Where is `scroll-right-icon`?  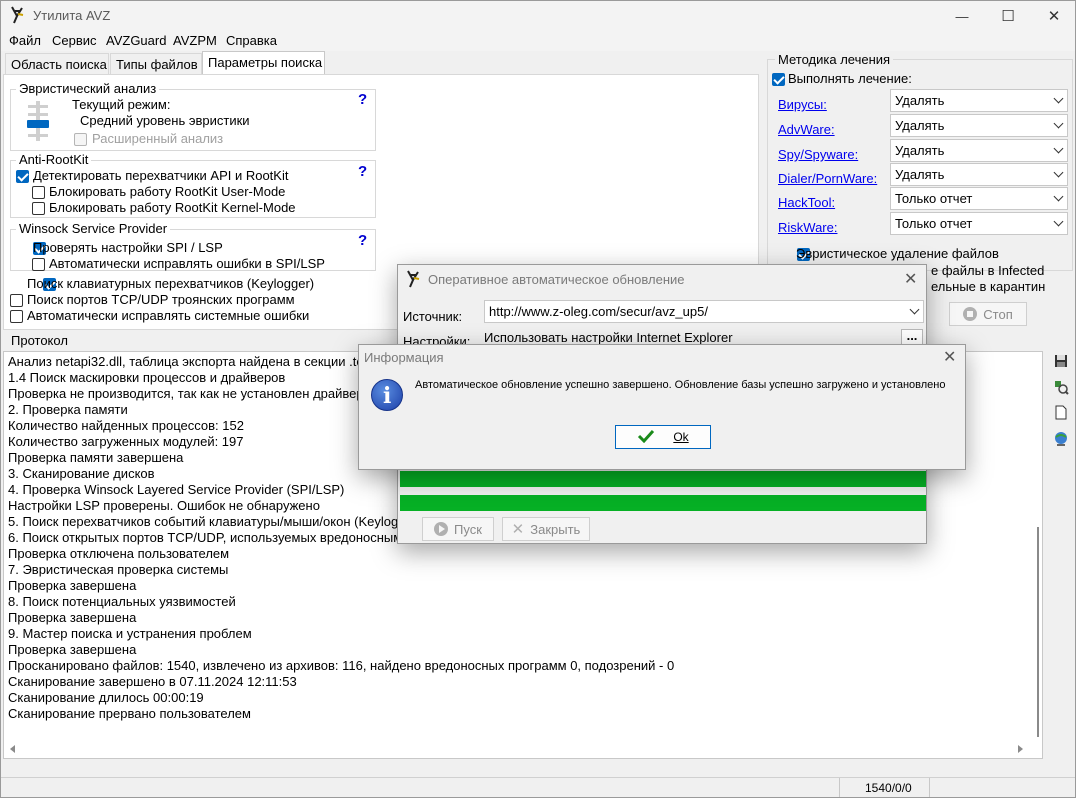
scroll-right-icon is located at coordinates (1020, 749).